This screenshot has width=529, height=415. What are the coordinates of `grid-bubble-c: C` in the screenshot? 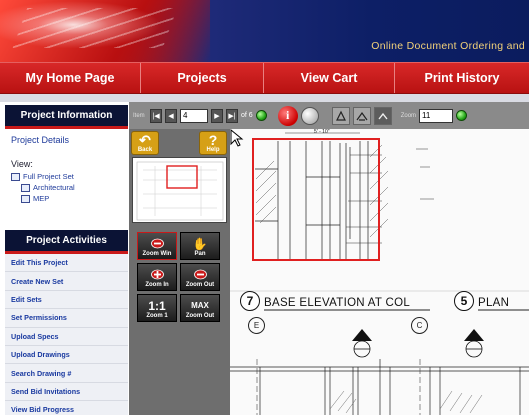 It's located at (419, 325).